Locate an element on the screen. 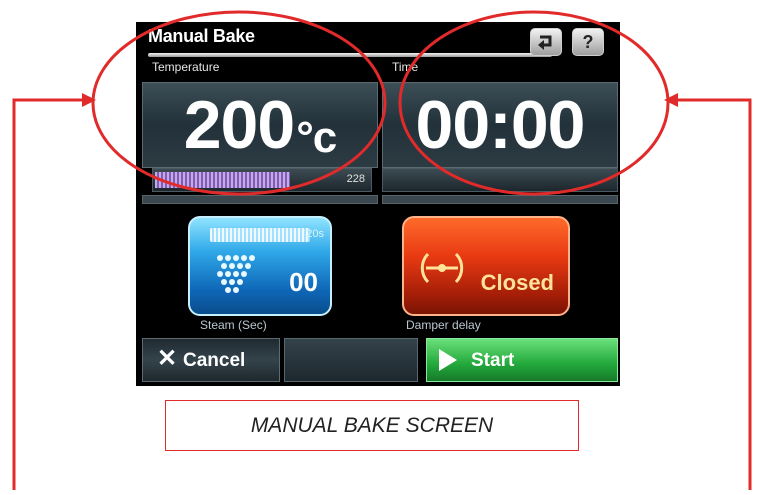 Image resolution: width=757 pixels, height=495 pixels. steam-bar is located at coordinates (260, 235).